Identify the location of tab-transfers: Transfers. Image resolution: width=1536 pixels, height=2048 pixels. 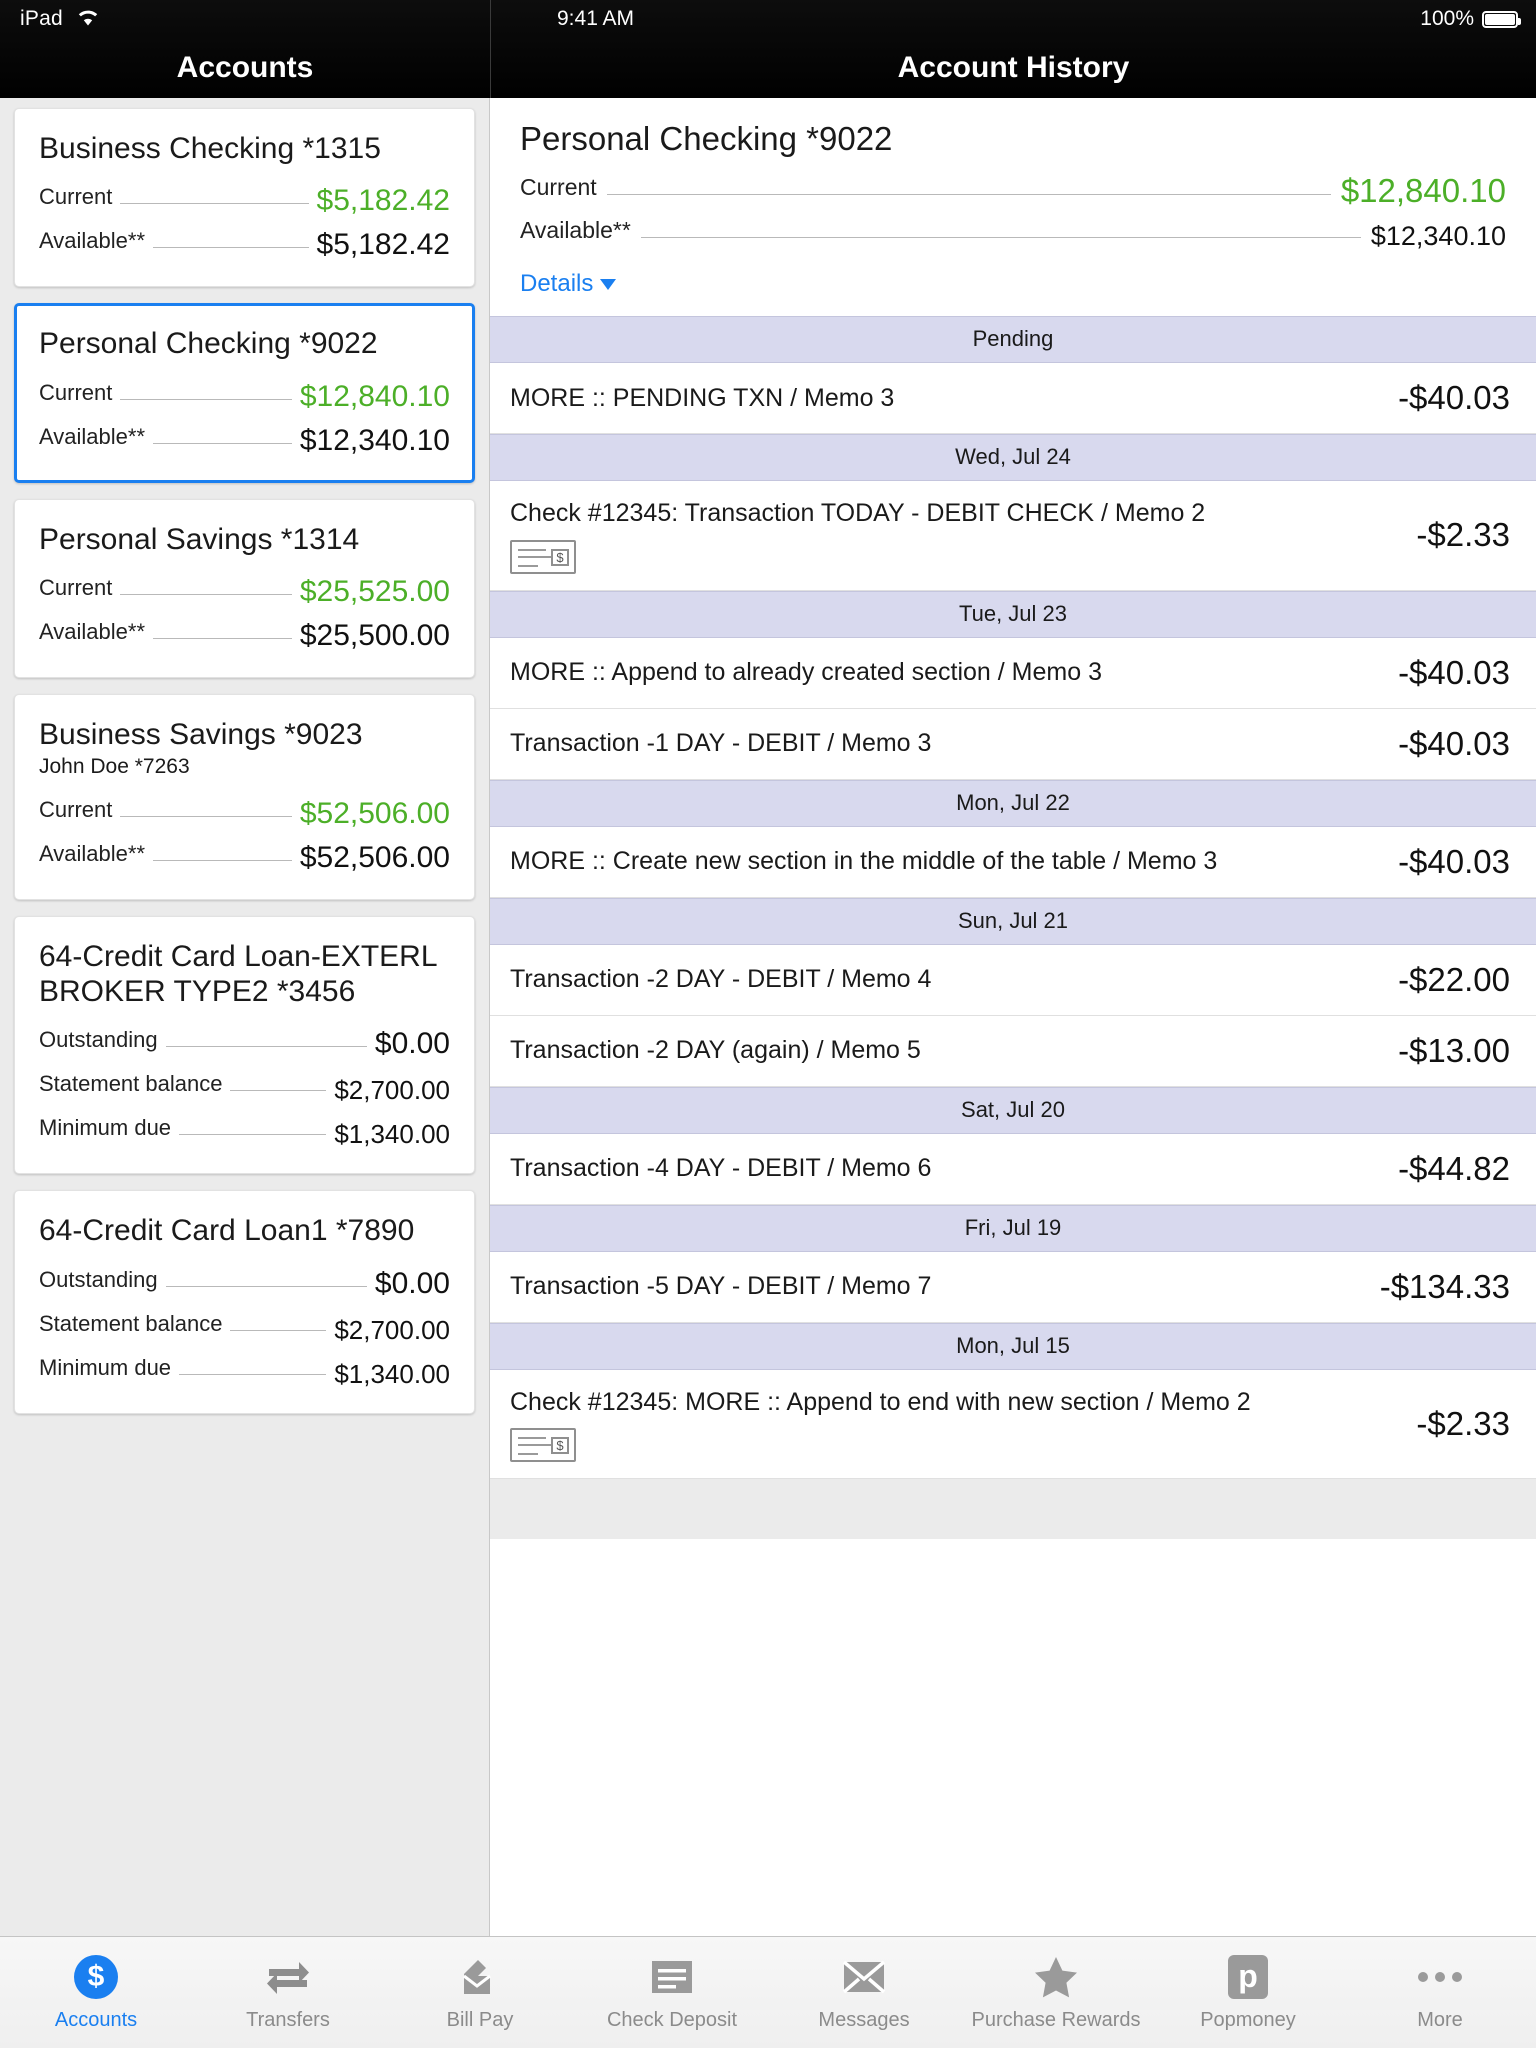
(288, 1992).